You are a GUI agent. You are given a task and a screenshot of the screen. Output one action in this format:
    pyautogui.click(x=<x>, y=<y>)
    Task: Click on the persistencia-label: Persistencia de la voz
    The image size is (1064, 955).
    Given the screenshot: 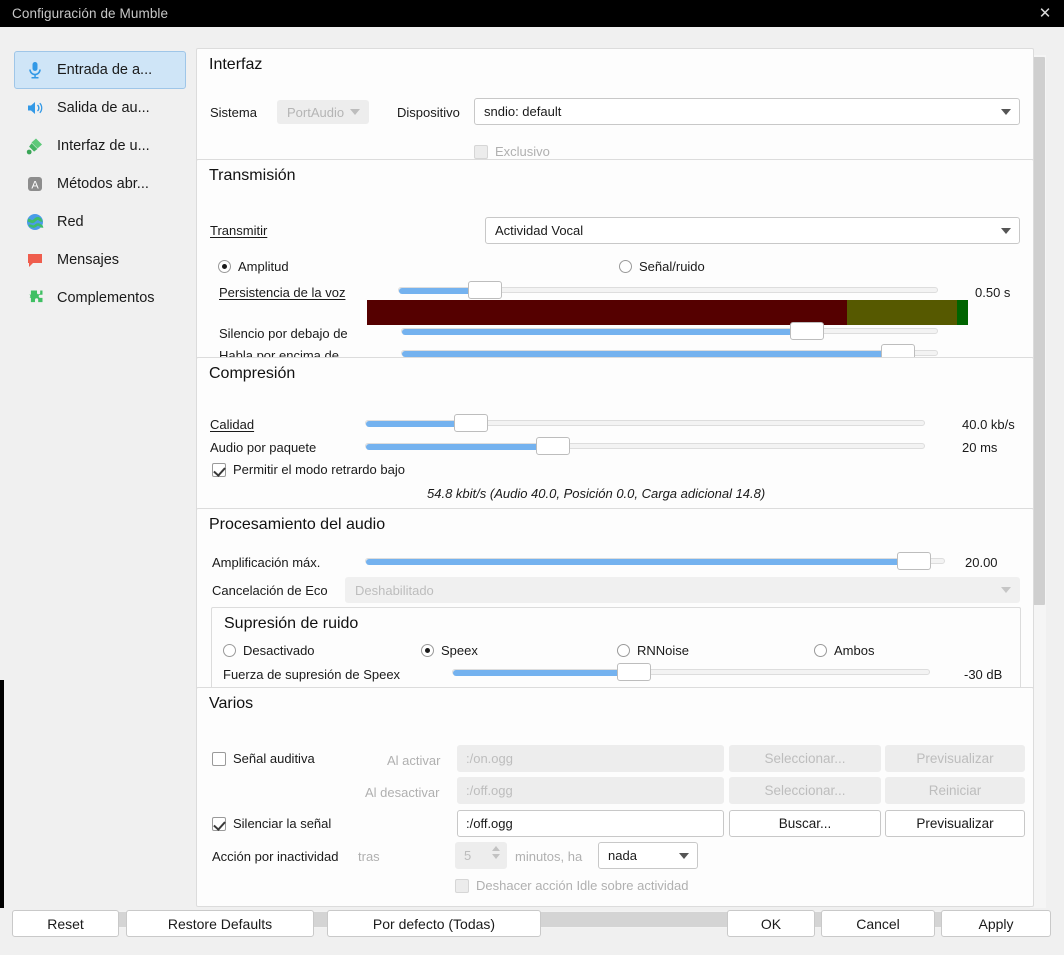 What is the action you would take?
    pyautogui.click(x=282, y=292)
    